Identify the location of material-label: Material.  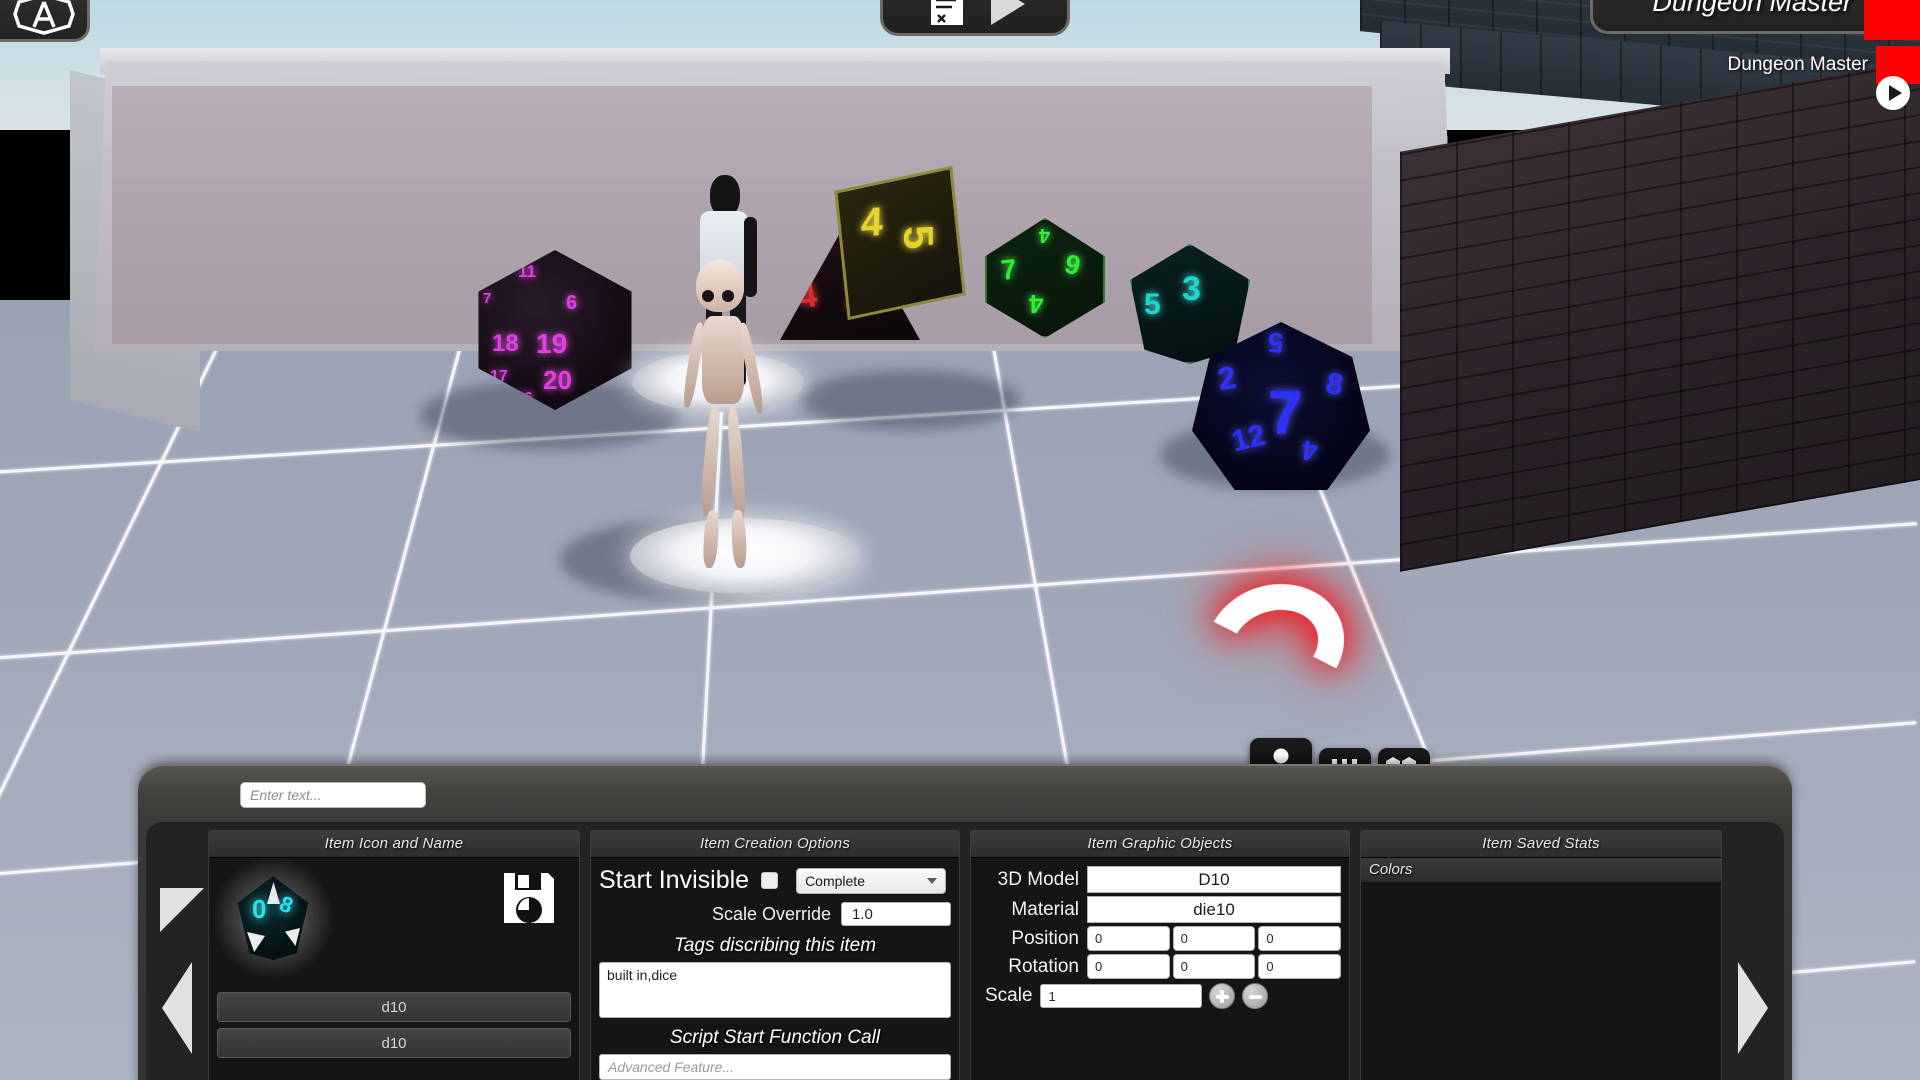
(1045, 909).